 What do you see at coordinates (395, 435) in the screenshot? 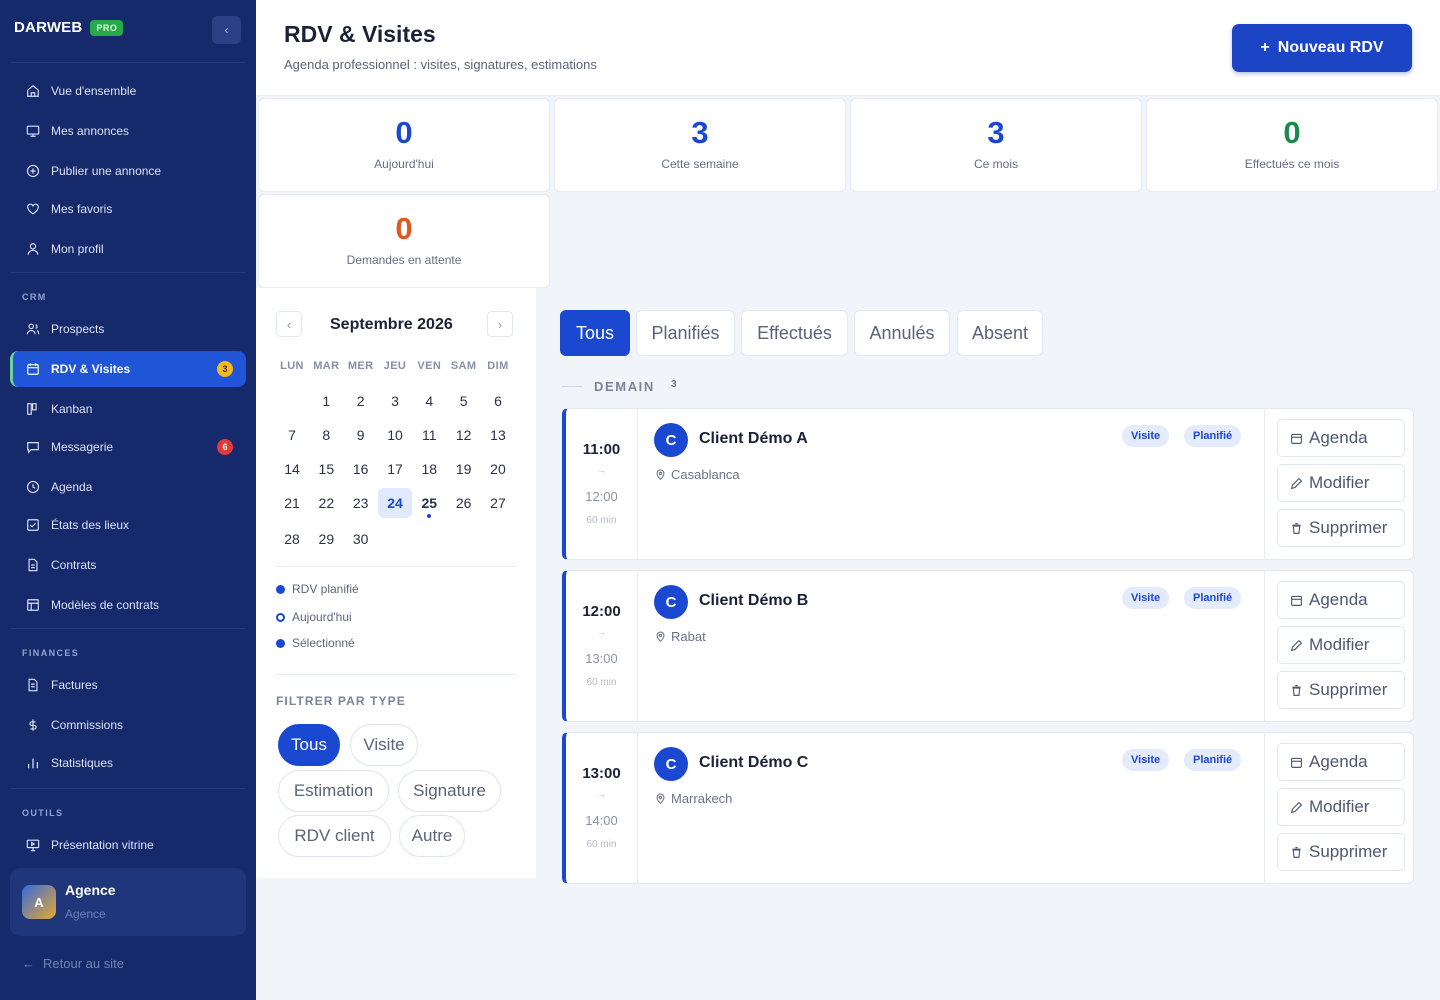
I see `calendar-day: 10` at bounding box center [395, 435].